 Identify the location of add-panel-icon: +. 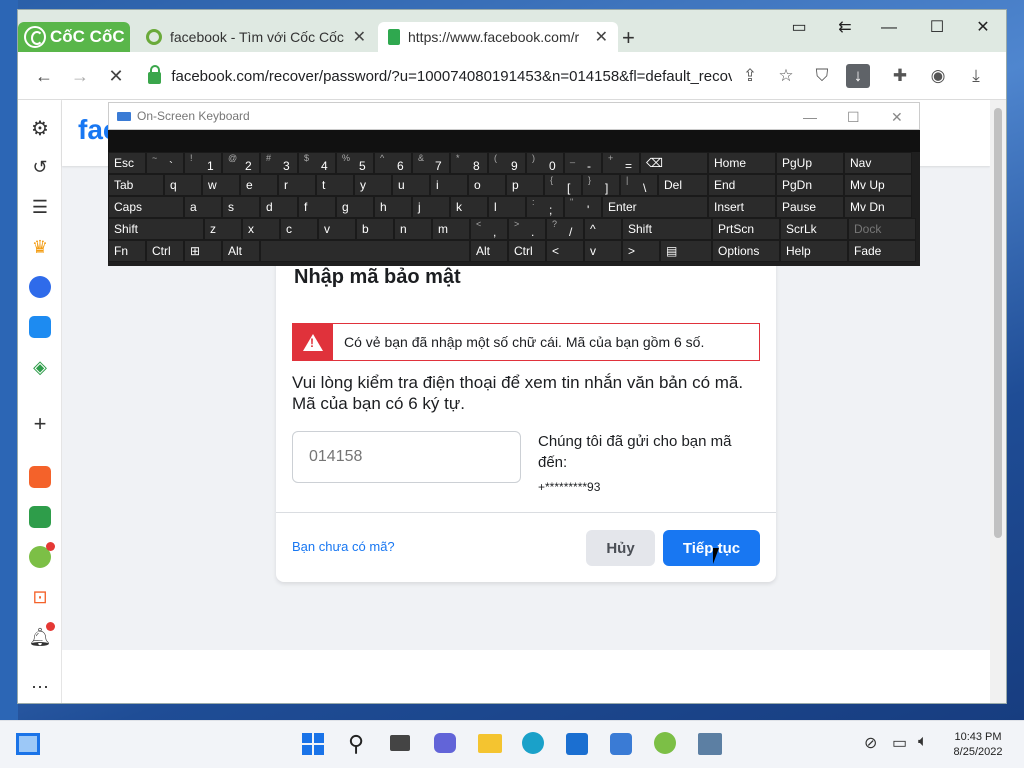
(40, 423).